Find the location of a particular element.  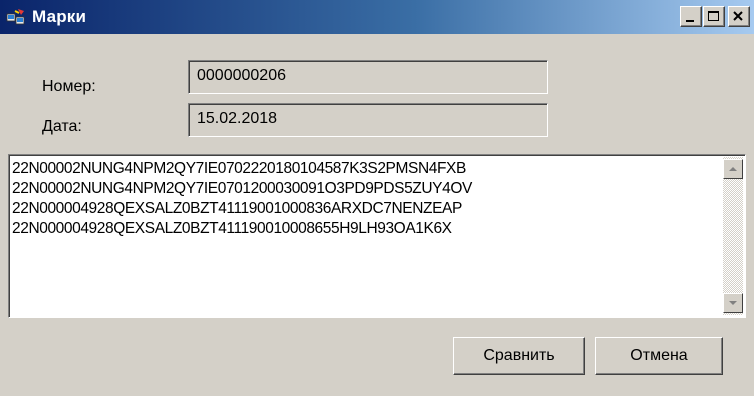

scroll-up-button is located at coordinates (733, 169).